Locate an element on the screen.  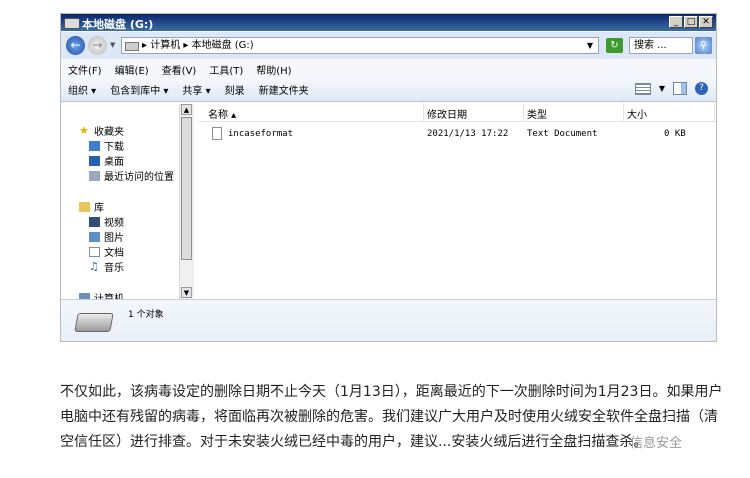
help-icon: ? is located at coordinates (701, 88).